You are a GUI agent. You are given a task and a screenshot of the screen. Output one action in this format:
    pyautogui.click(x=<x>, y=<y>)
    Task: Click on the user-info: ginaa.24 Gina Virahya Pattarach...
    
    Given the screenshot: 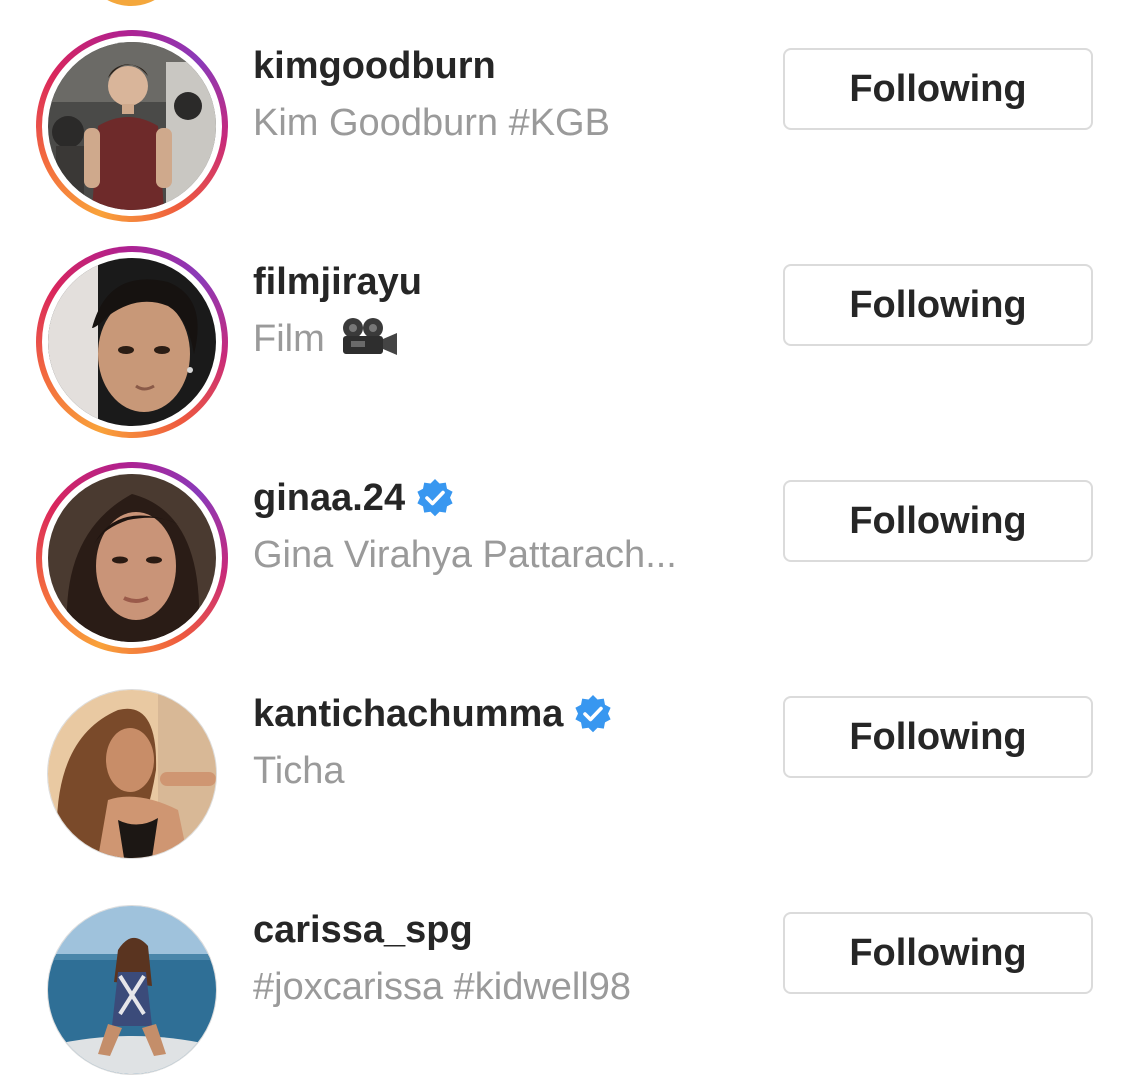 What is the action you would take?
    pyautogui.click(x=503, y=526)
    